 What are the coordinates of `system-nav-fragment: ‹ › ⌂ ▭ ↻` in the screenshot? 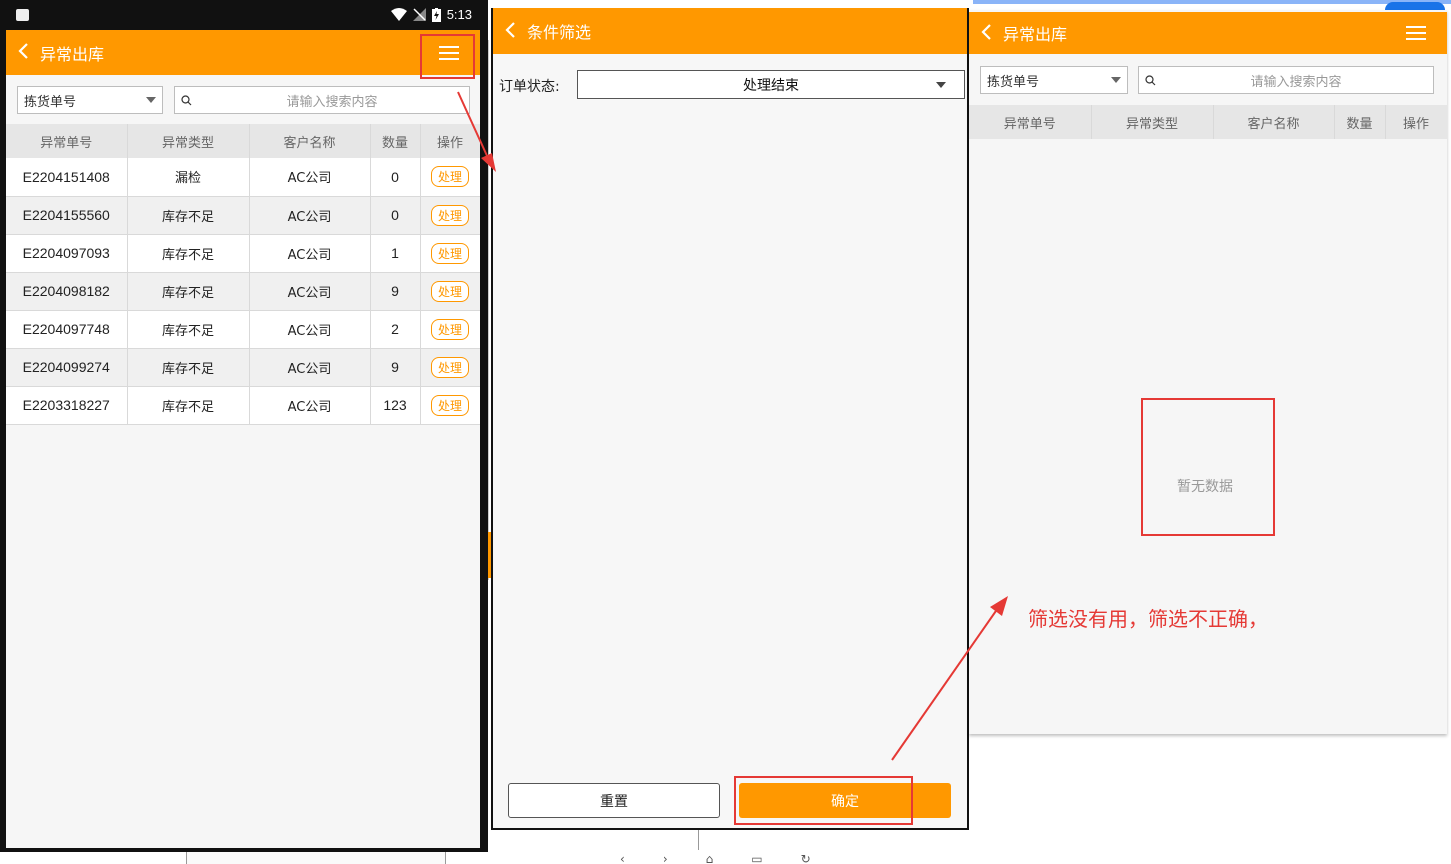 It's located at (730, 858).